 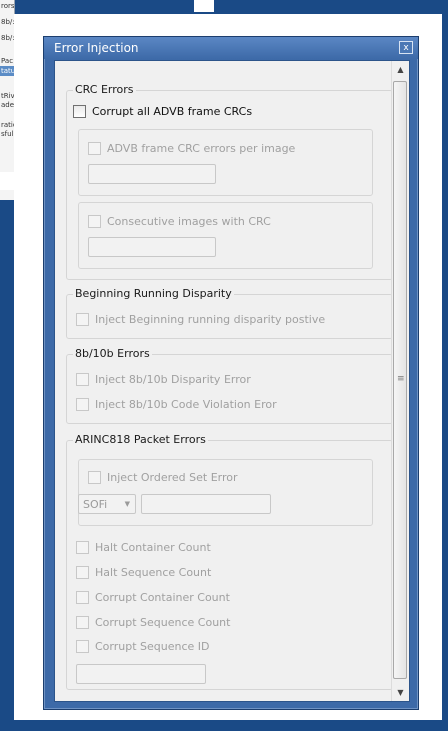 I want to click on frame-notch, so click(x=204, y=6).